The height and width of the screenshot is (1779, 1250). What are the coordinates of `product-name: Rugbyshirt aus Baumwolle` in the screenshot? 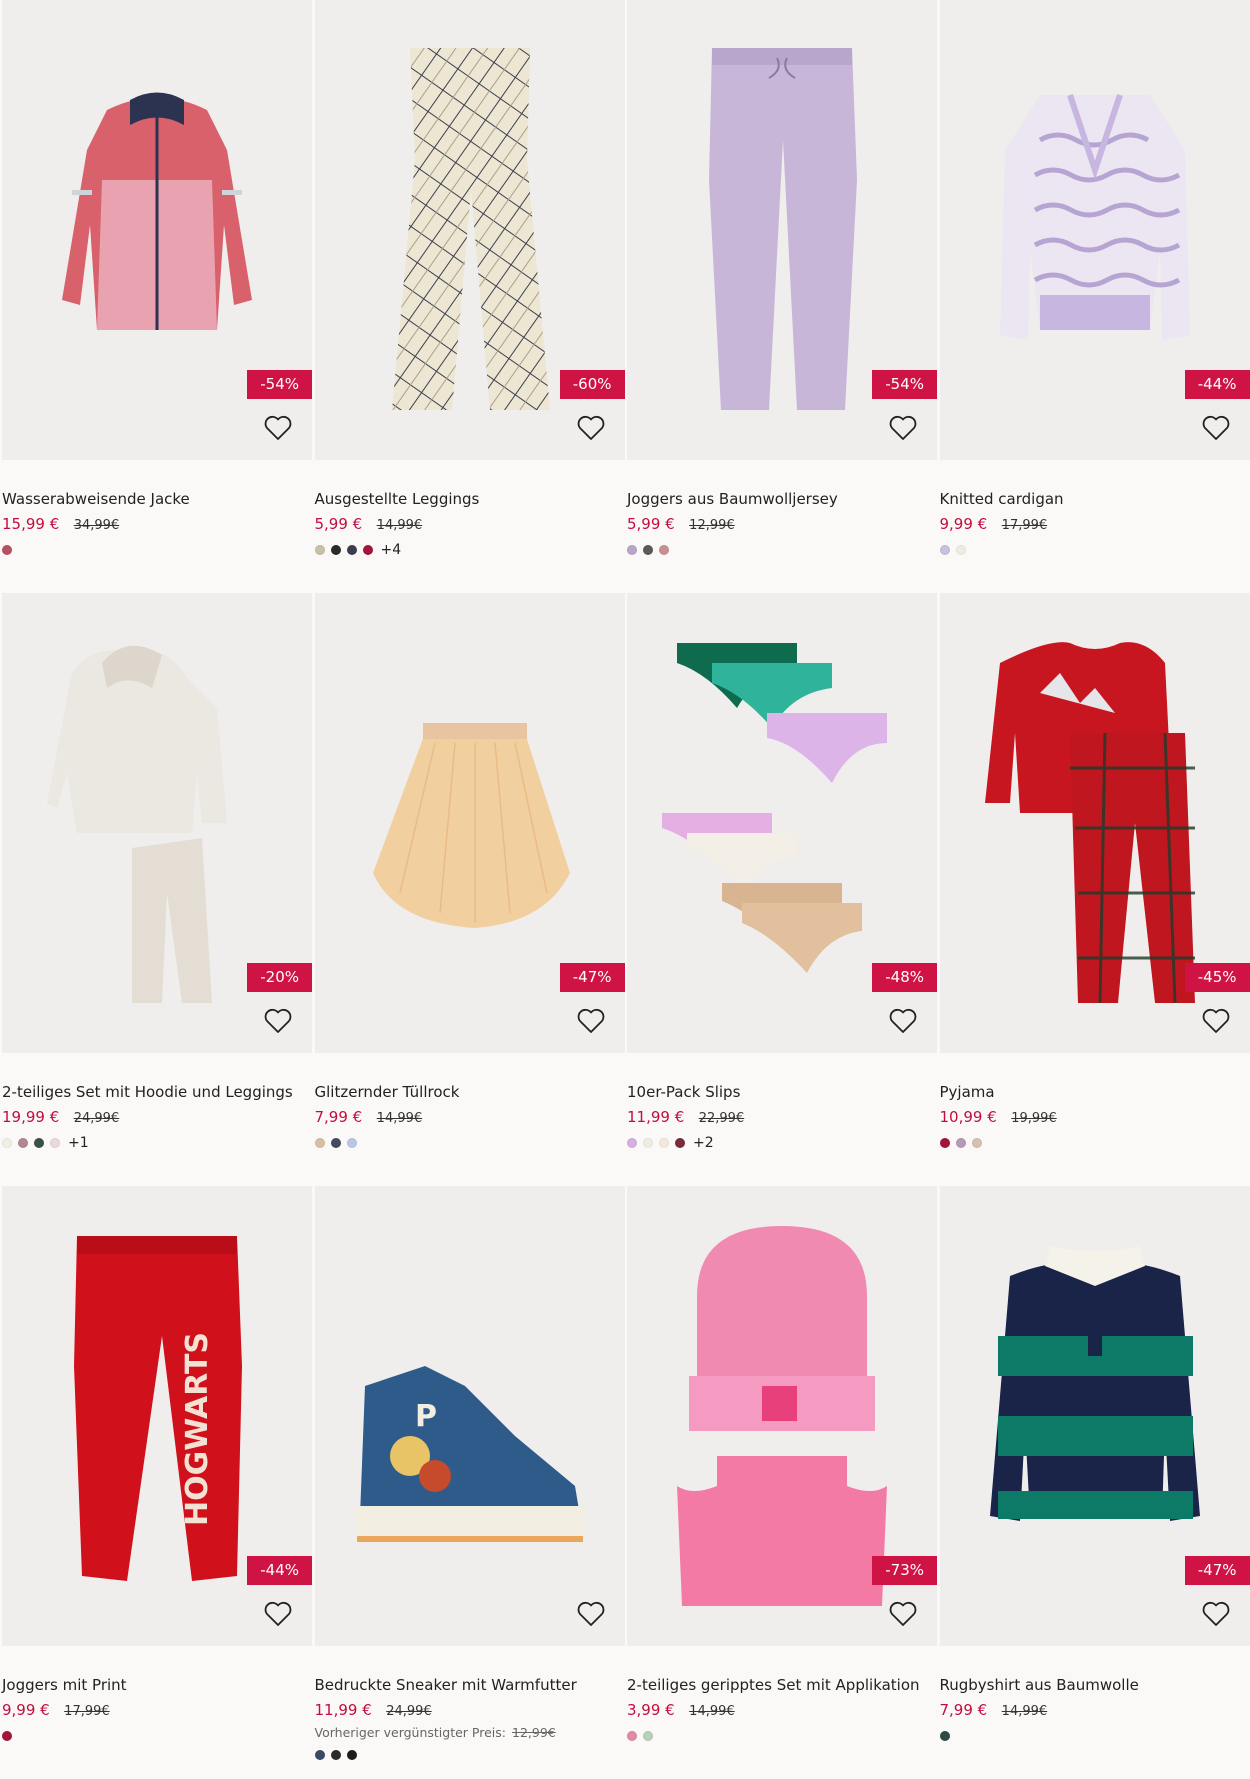 It's located at (1095, 1685).